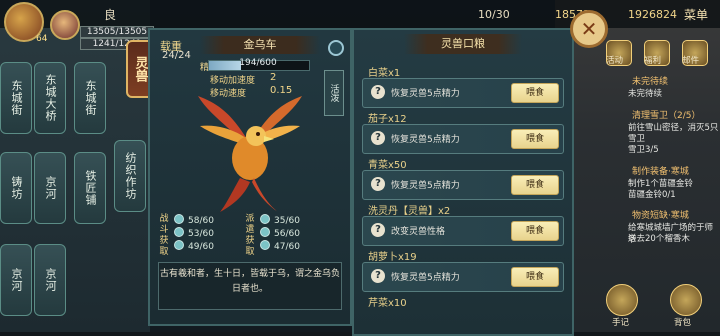 This screenshot has width=720, height=336. What do you see at coordinates (117, 32) in the screenshot?
I see `hp-bar: 13505/13505` at bounding box center [117, 32].